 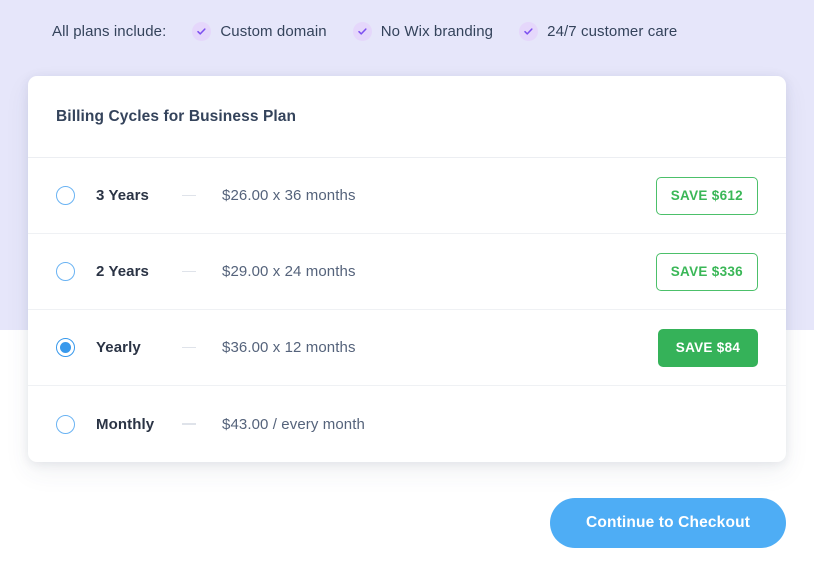 What do you see at coordinates (118, 347) in the screenshot?
I see `billing-option-label: Yearly` at bounding box center [118, 347].